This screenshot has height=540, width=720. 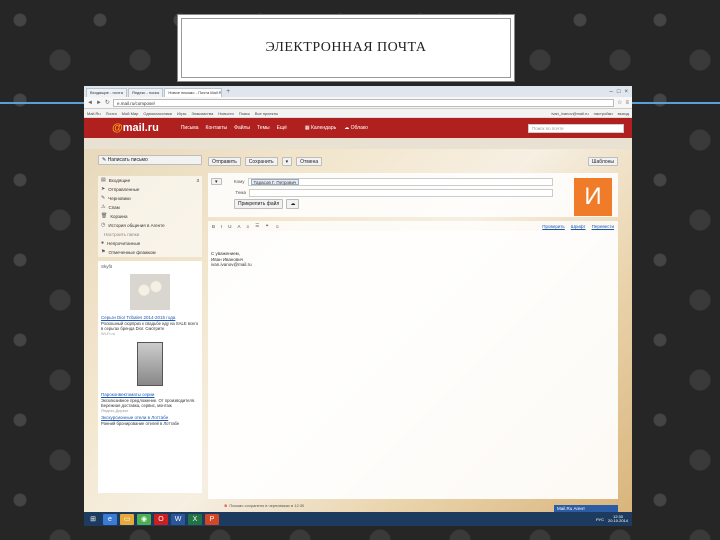 I want to click on templates-button: Шаблоны, so click(x=602, y=161).